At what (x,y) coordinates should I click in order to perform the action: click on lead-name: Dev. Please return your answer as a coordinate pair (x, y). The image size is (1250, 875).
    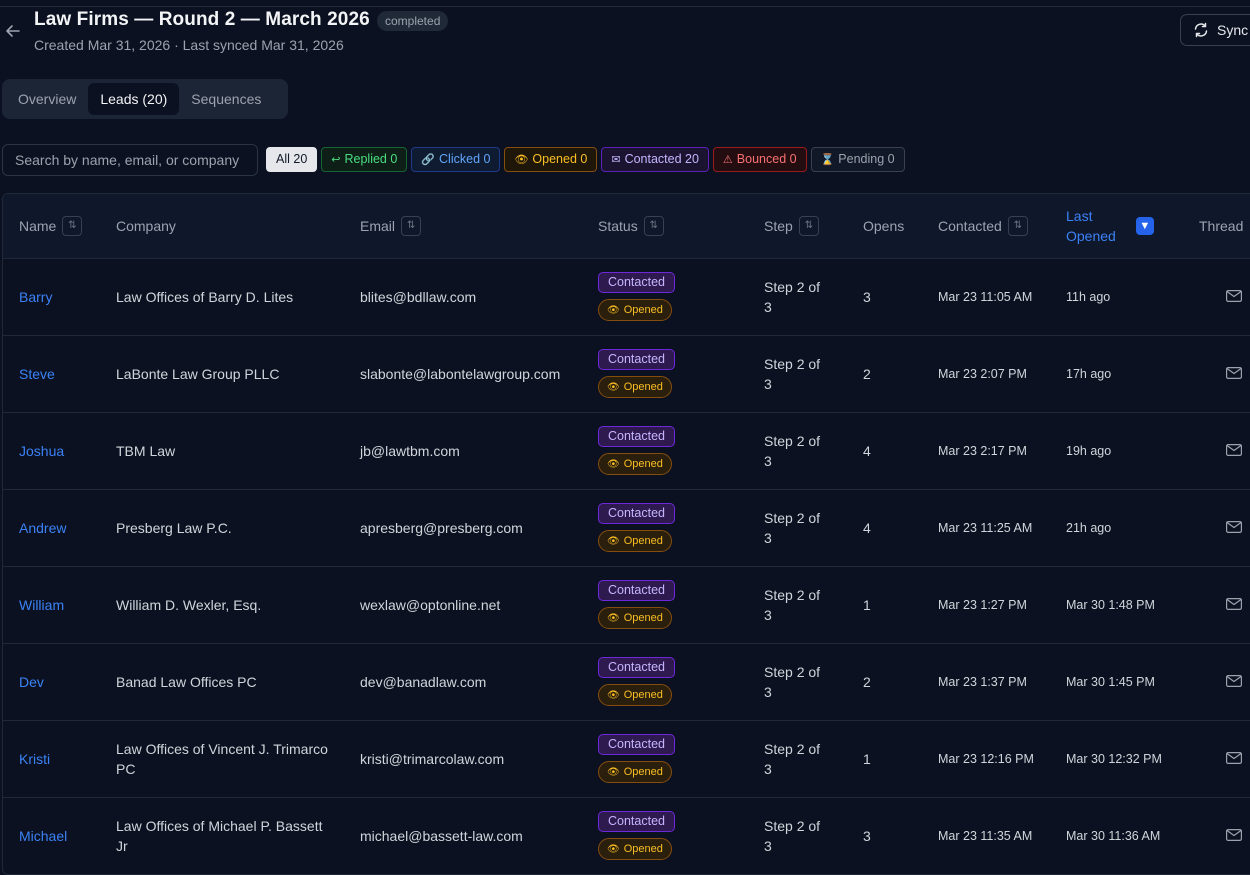
    Looking at the image, I should click on (31, 682).